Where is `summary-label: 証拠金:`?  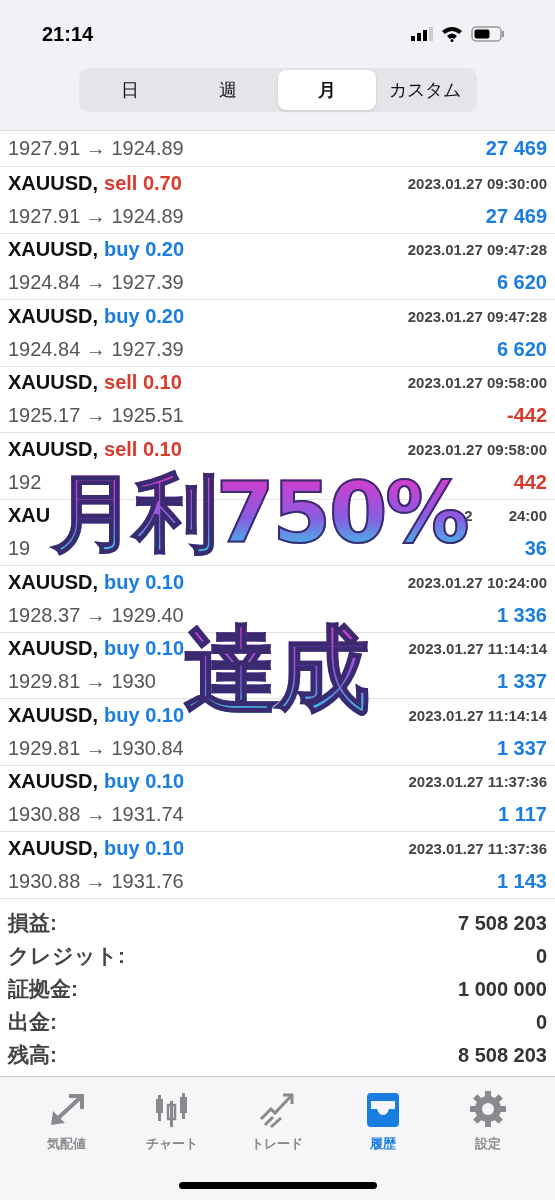
summary-label: 証拠金: is located at coordinates (43, 989).